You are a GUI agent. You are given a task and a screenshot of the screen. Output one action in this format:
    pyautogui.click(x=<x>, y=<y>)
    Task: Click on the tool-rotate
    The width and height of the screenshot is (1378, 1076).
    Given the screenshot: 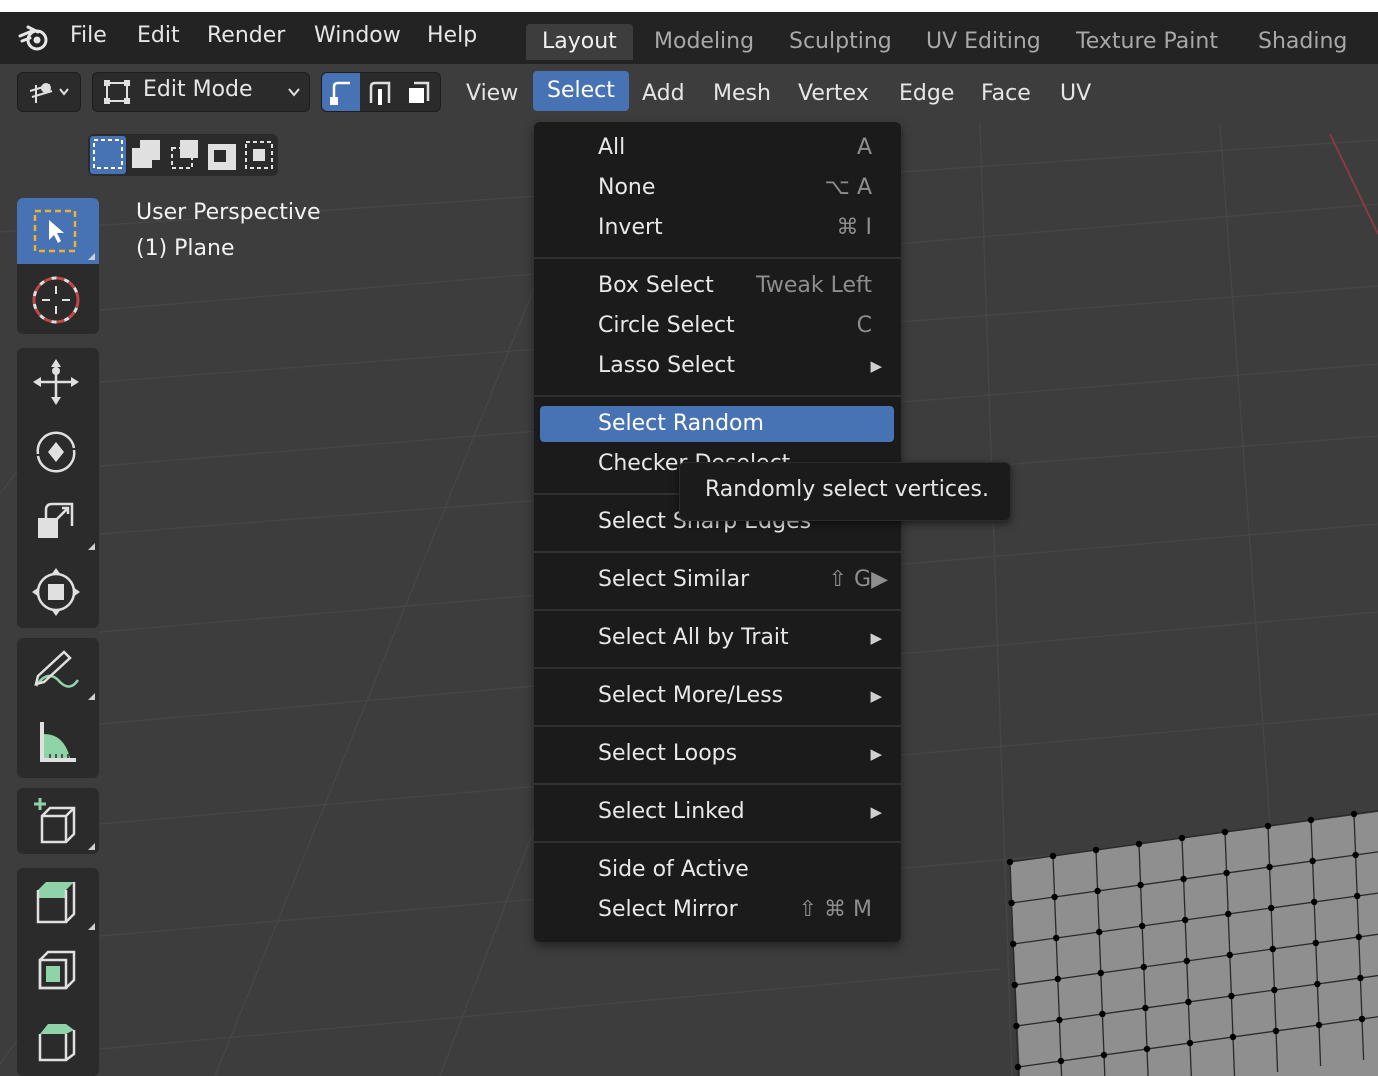 What is the action you would take?
    pyautogui.click(x=58, y=451)
    